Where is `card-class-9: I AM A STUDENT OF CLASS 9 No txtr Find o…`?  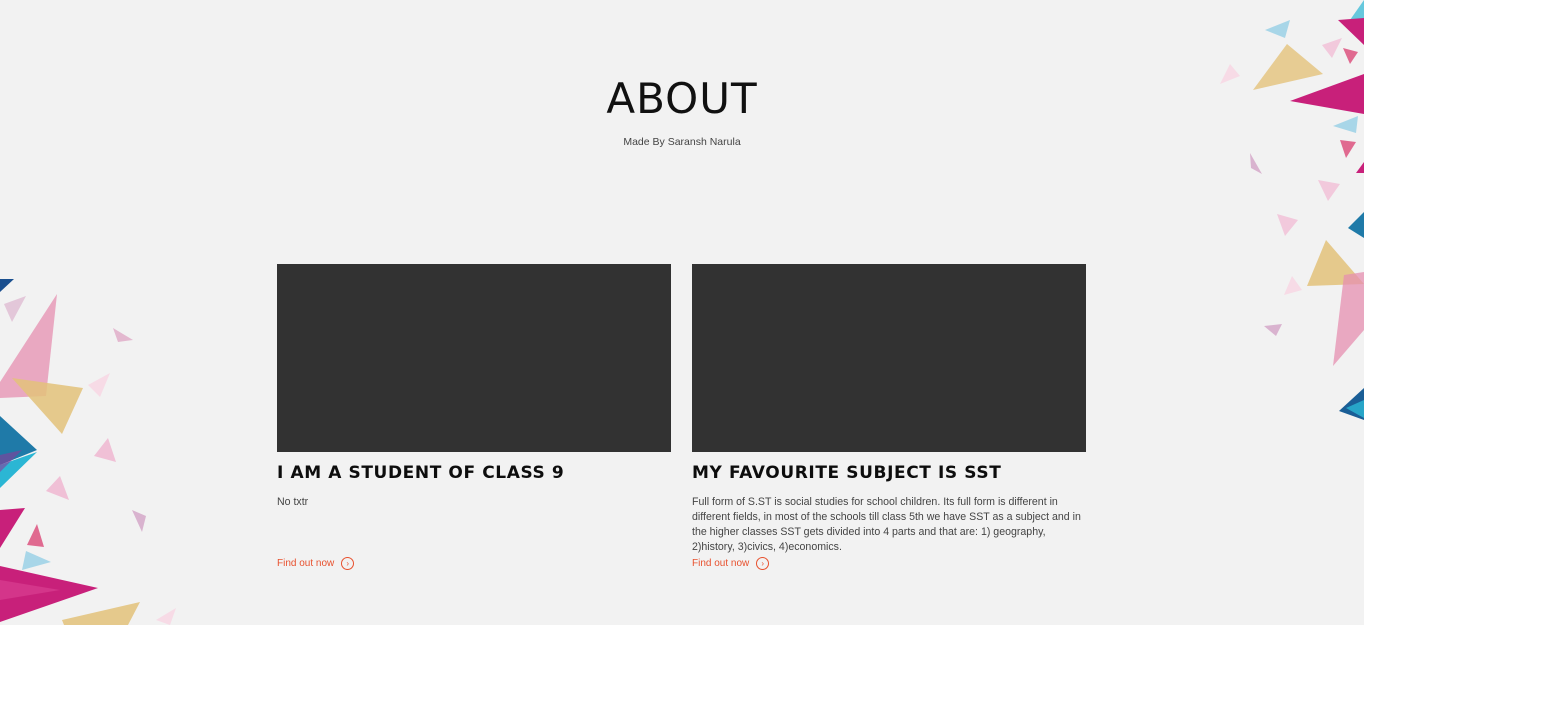 card-class-9: I AM A STUDENT OF CLASS 9 No txtr Find o… is located at coordinates (474, 417).